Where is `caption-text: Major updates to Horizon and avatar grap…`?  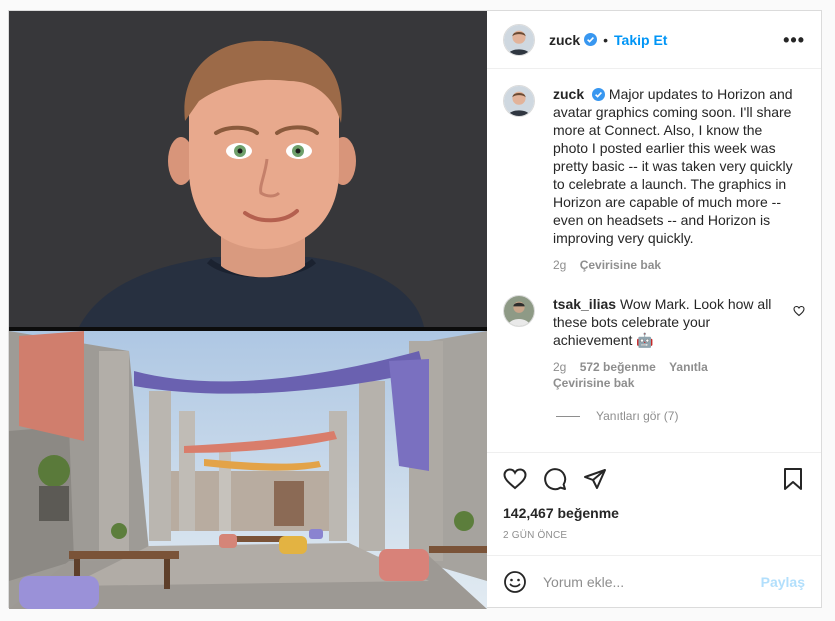
caption-text: Major updates to Horizon and avatar grap… is located at coordinates (673, 166).